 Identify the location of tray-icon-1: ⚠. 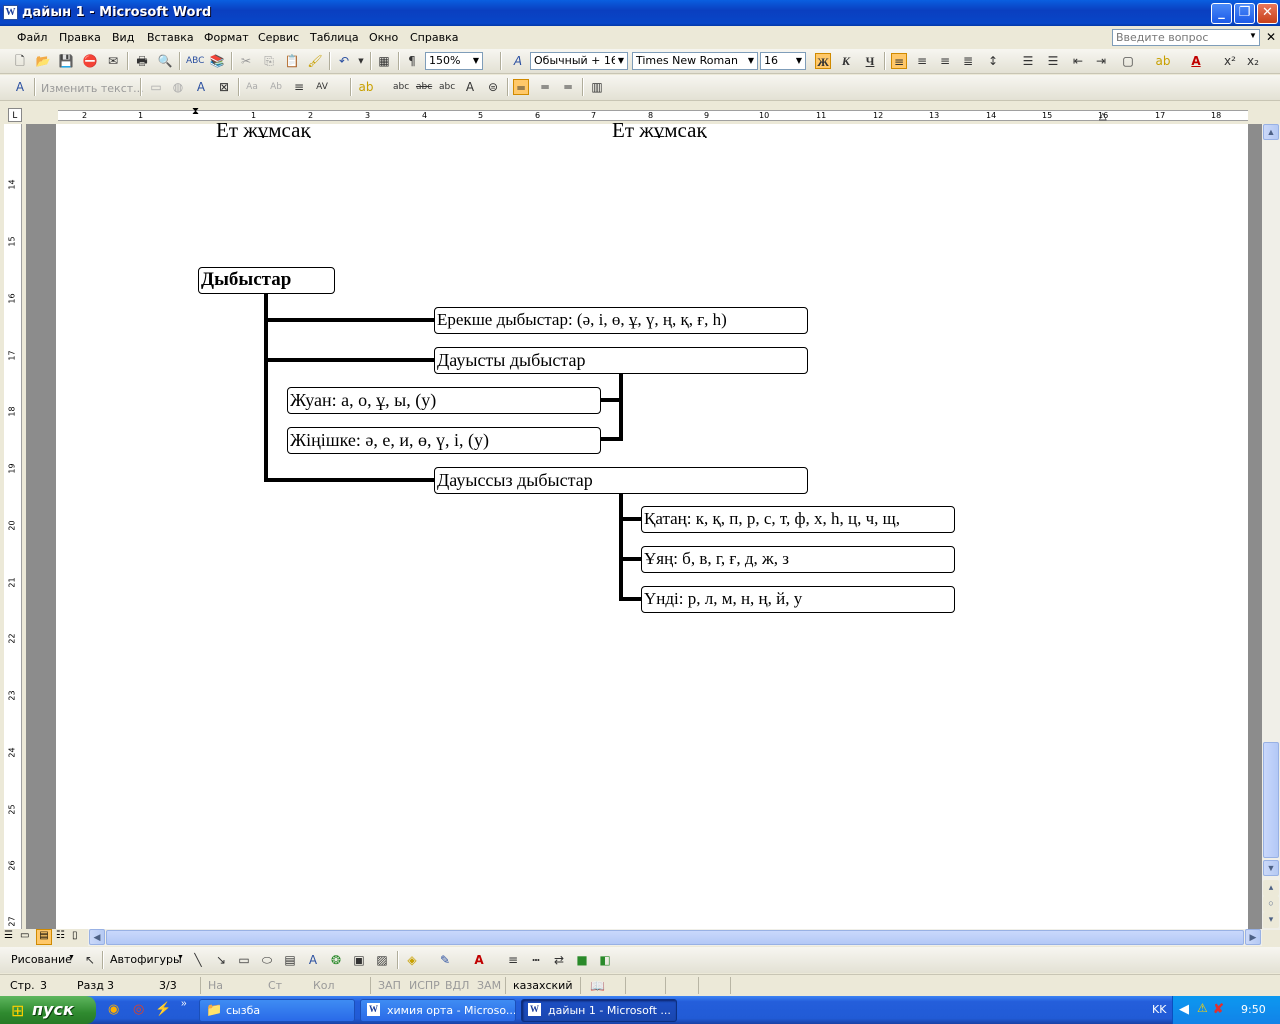
(1202, 1008).